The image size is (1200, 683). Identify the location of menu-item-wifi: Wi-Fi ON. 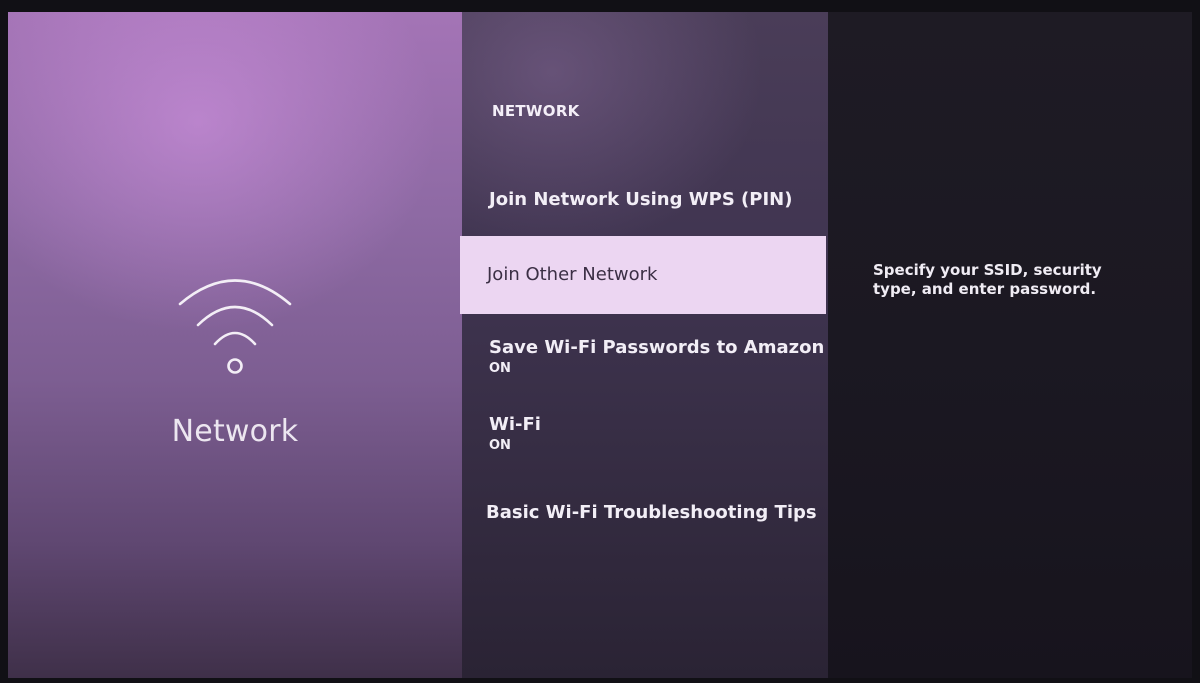
(645, 433).